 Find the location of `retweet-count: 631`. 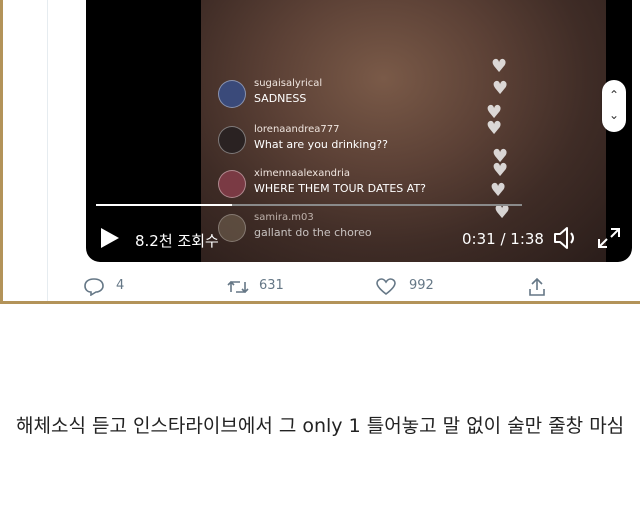

retweet-count: 631 is located at coordinates (271, 285).